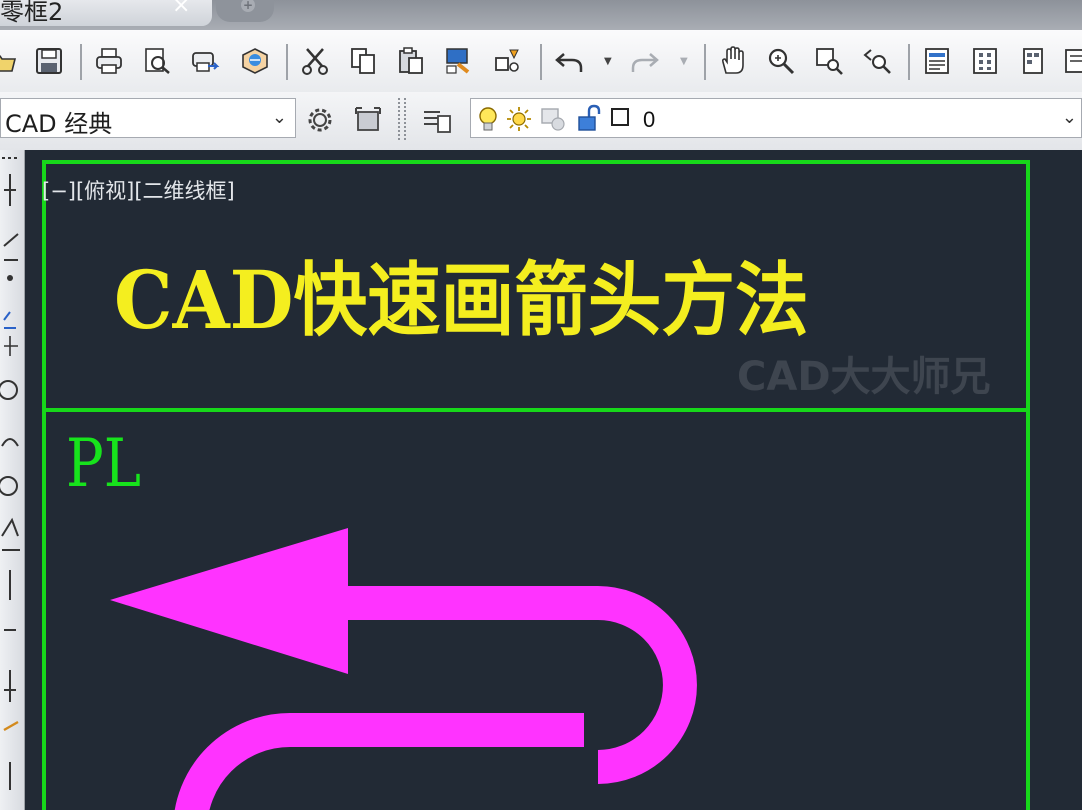 This screenshot has height=810, width=1082. What do you see at coordinates (461, 300) in the screenshot?
I see `drawing-title-text: CAD快速画箭头方法` at bounding box center [461, 300].